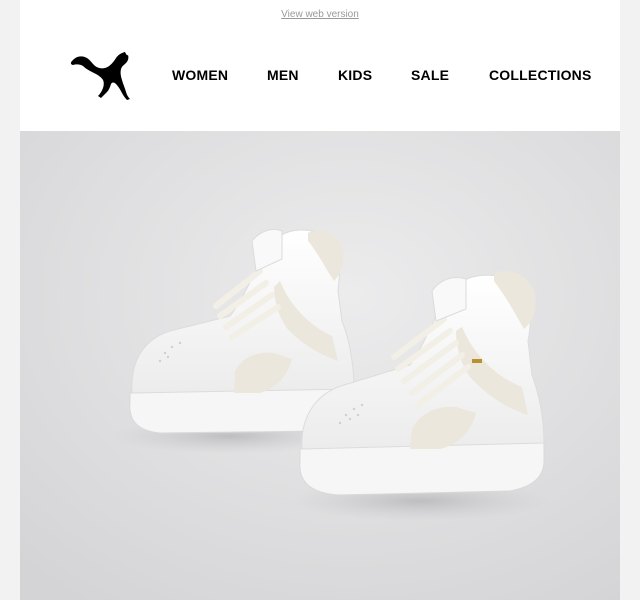  What do you see at coordinates (430, 75) in the screenshot?
I see `nav-sale: SALE` at bounding box center [430, 75].